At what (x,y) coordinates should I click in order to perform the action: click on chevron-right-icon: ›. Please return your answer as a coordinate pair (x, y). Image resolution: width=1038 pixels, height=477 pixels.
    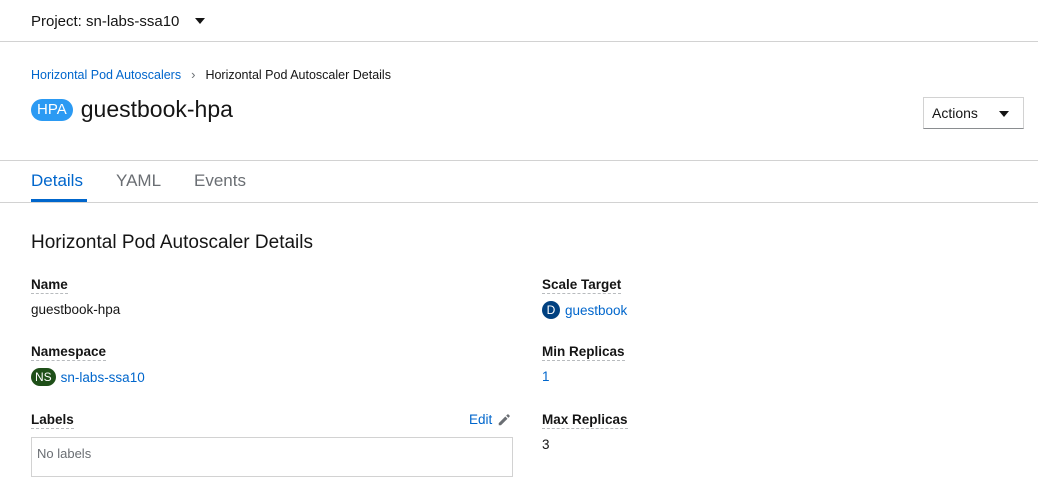
    Looking at the image, I should click on (193, 74).